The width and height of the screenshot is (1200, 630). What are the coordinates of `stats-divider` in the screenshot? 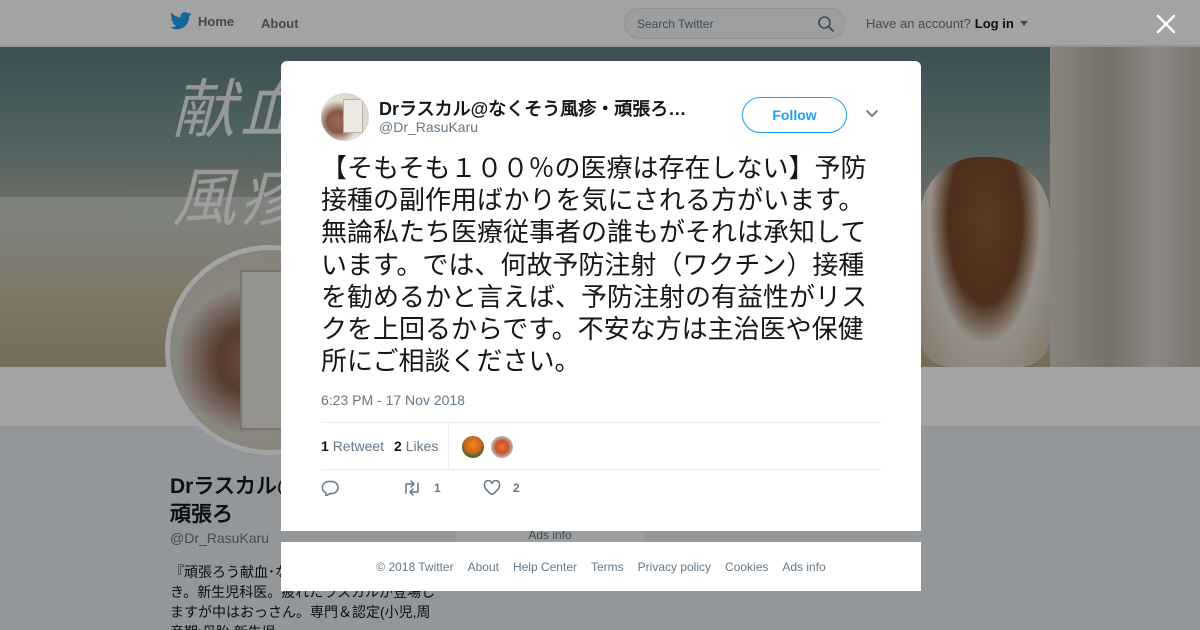 It's located at (448, 446).